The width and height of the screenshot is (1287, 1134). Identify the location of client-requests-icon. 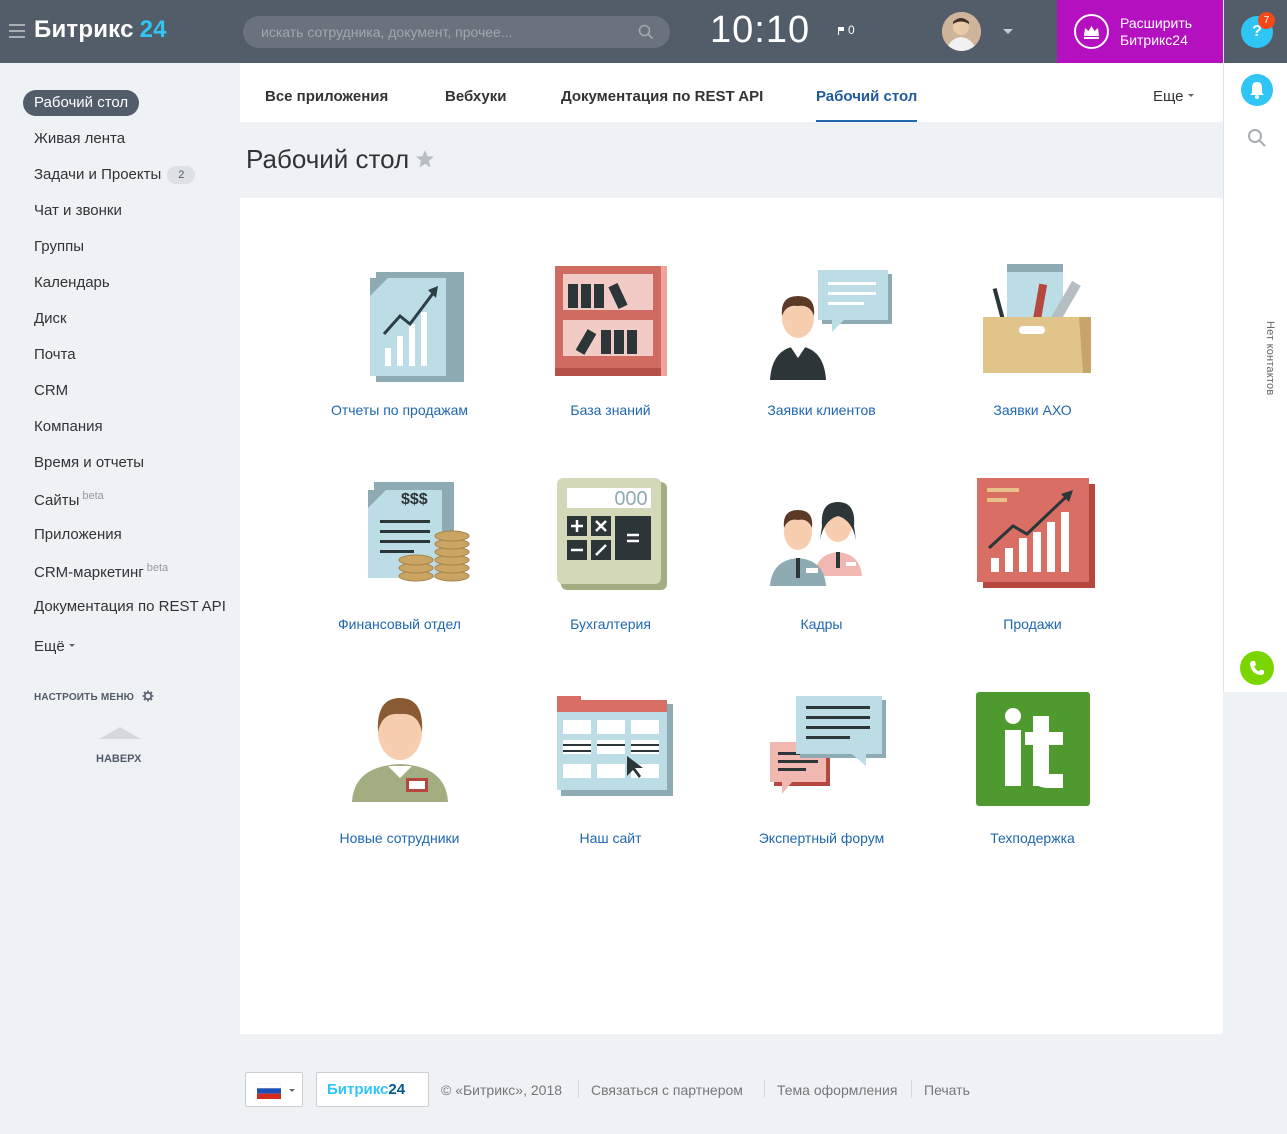
(830, 325).